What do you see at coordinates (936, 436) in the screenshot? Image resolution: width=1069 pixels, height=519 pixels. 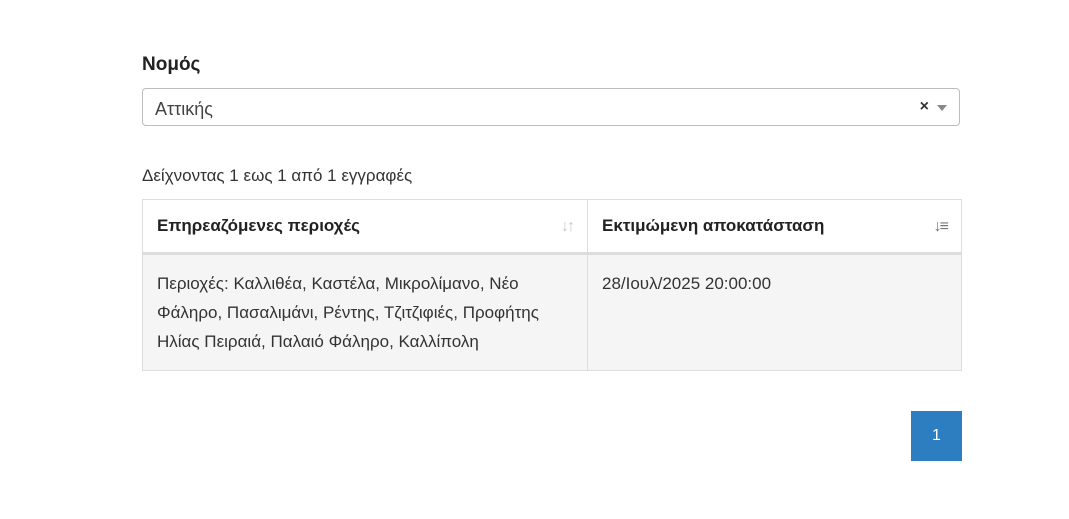 I see `pagination-page-1-button: 1` at bounding box center [936, 436].